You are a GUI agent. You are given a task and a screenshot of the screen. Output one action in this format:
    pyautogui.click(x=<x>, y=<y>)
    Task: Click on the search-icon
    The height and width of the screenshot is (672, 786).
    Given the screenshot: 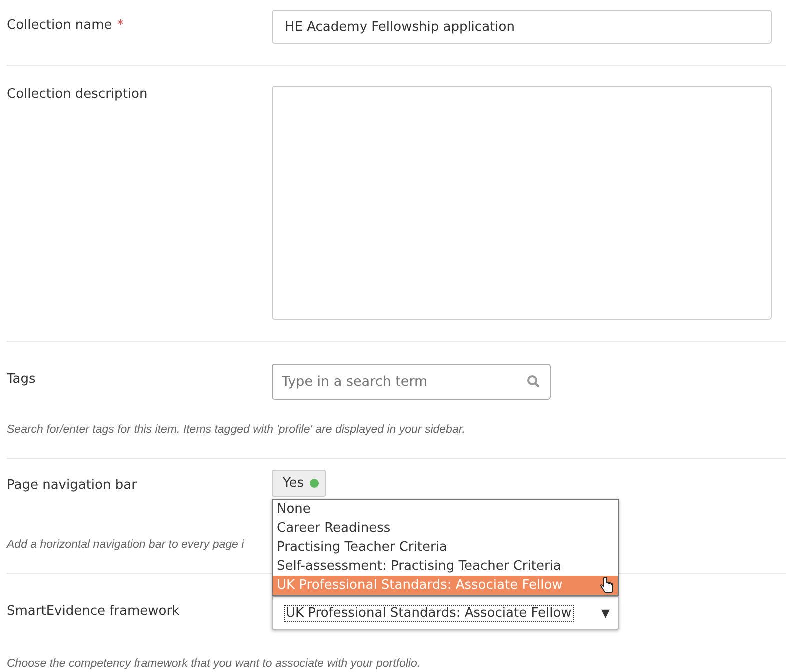 What is the action you would take?
    pyautogui.click(x=533, y=381)
    